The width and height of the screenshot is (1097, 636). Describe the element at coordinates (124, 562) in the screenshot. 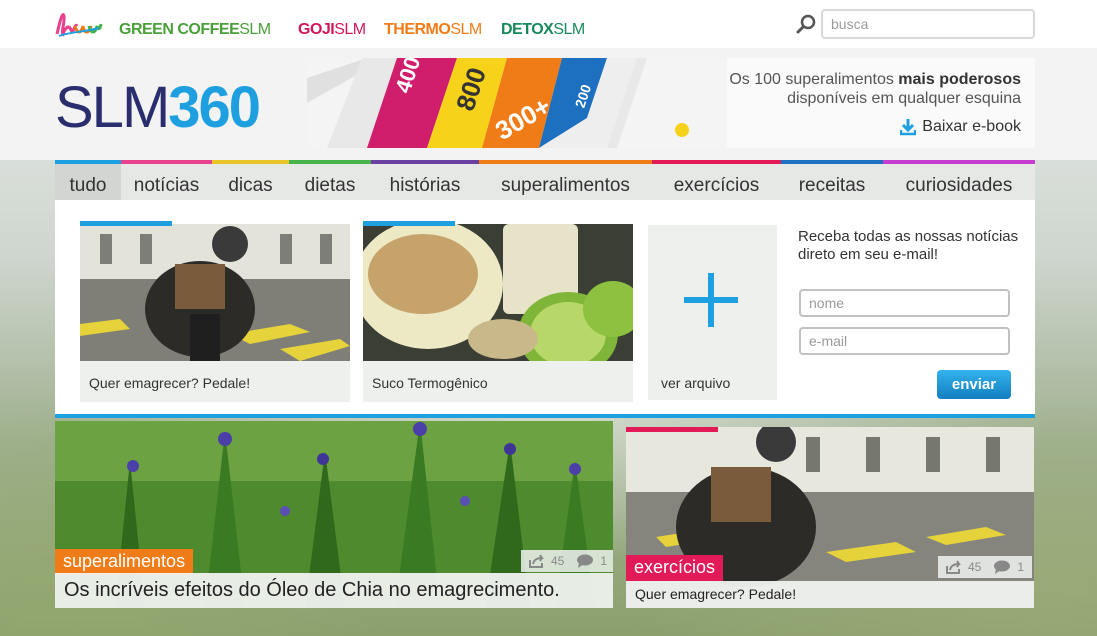

I see `category-tag: superalimentos` at that location.